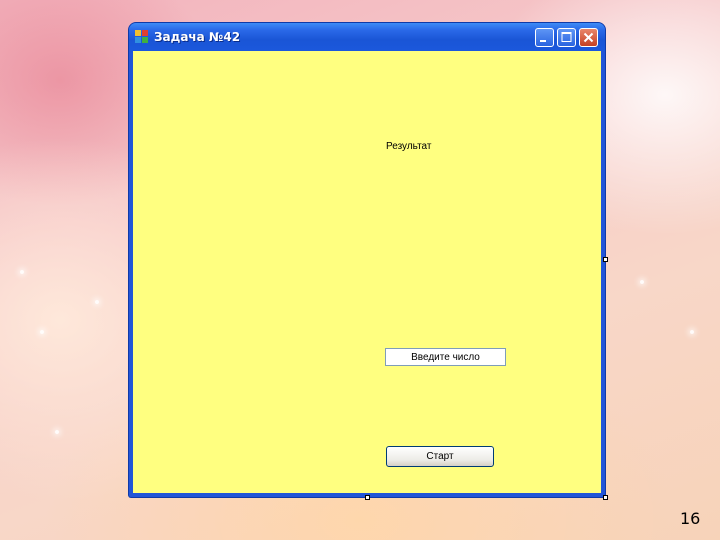  I want to click on resize-handle-bottom, so click(367, 497).